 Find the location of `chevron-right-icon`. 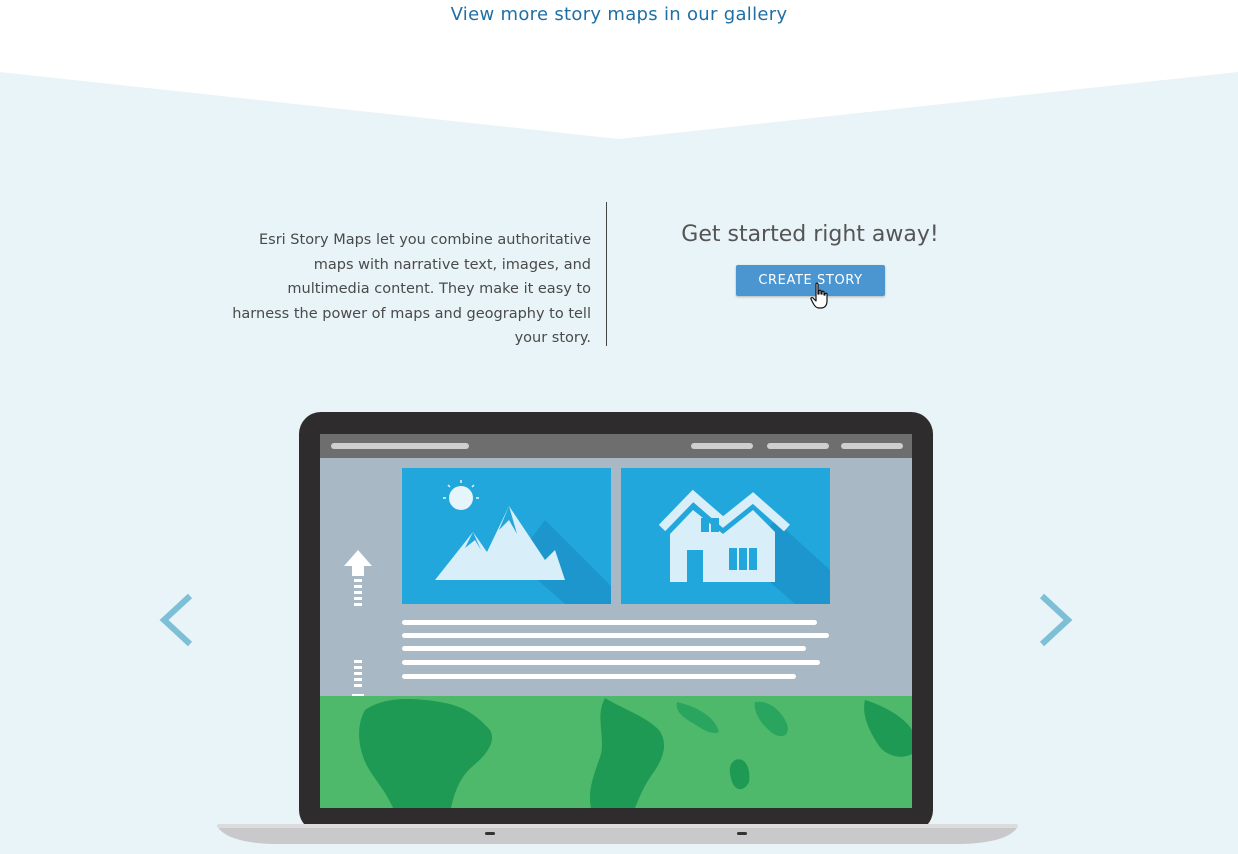

chevron-right-icon is located at coordinates (1056, 620).